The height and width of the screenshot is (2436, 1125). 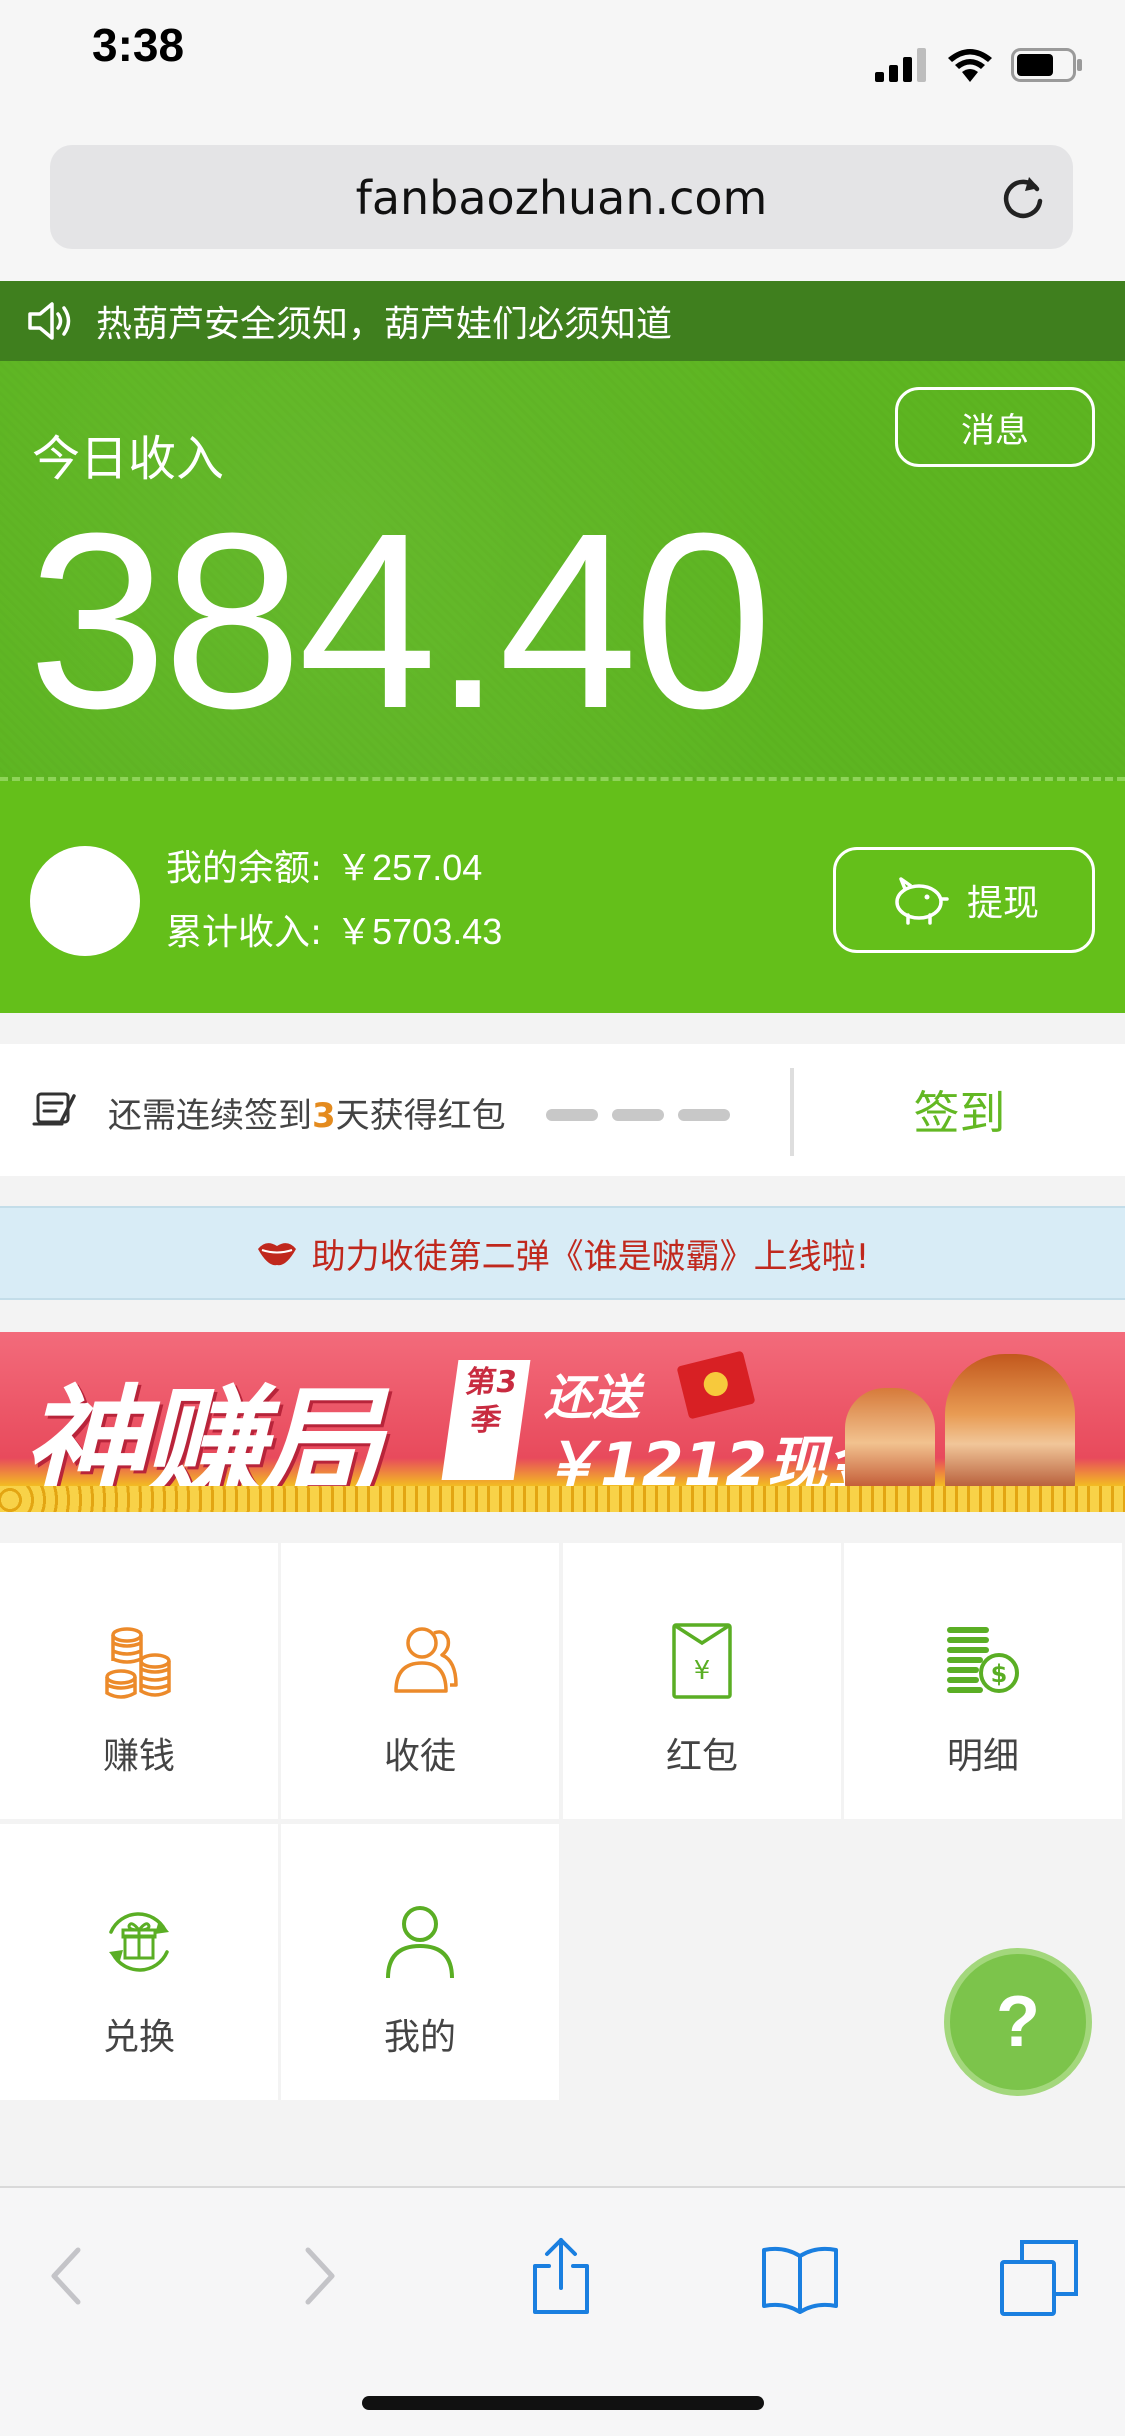 I want to click on url-text: fanbaozhuan.com, so click(x=561, y=198).